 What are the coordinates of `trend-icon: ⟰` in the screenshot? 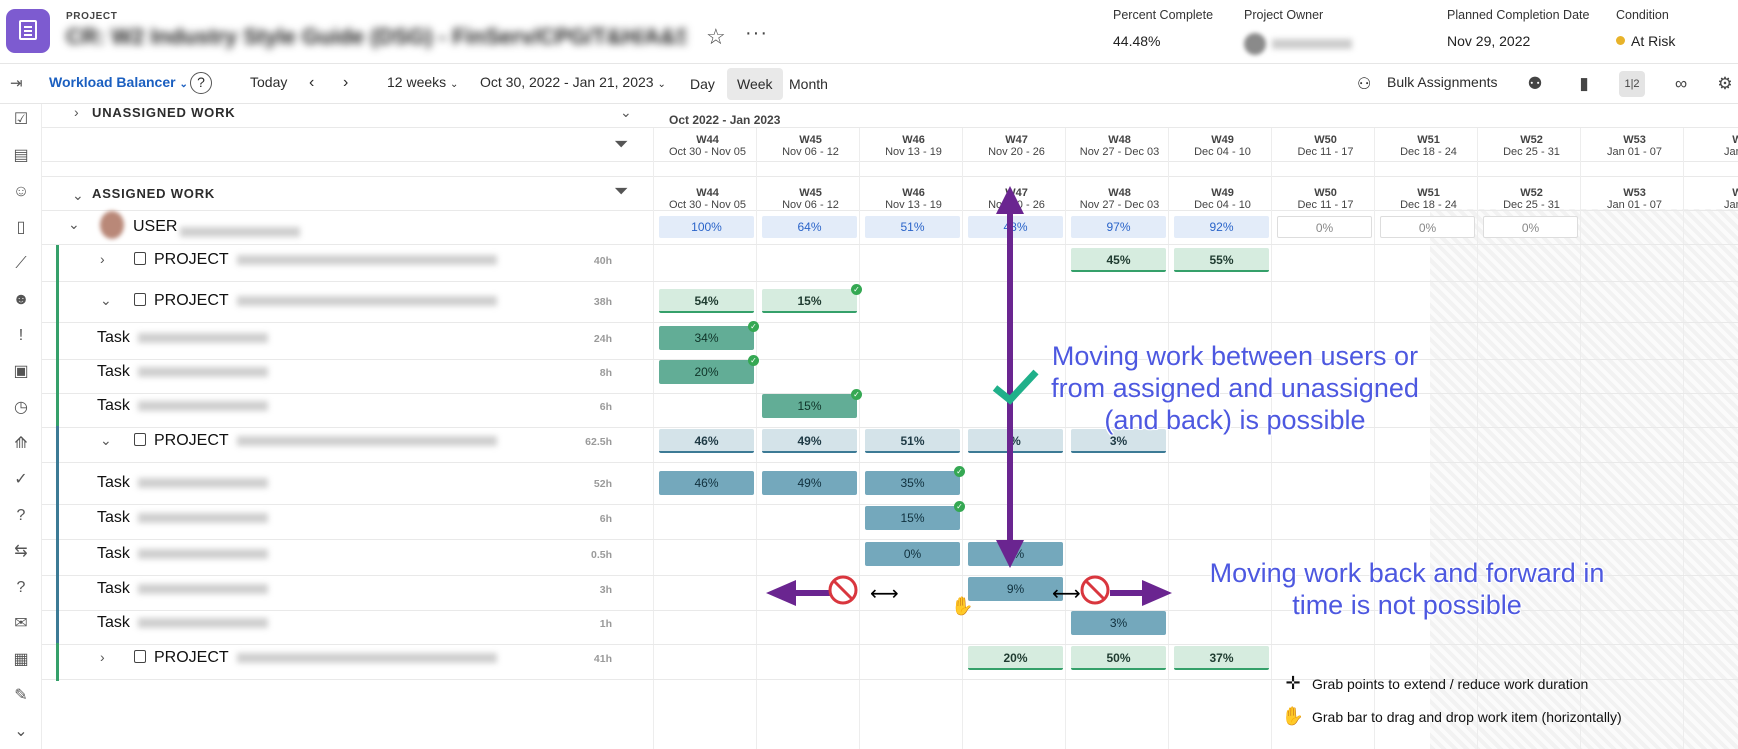 It's located at (21, 444).